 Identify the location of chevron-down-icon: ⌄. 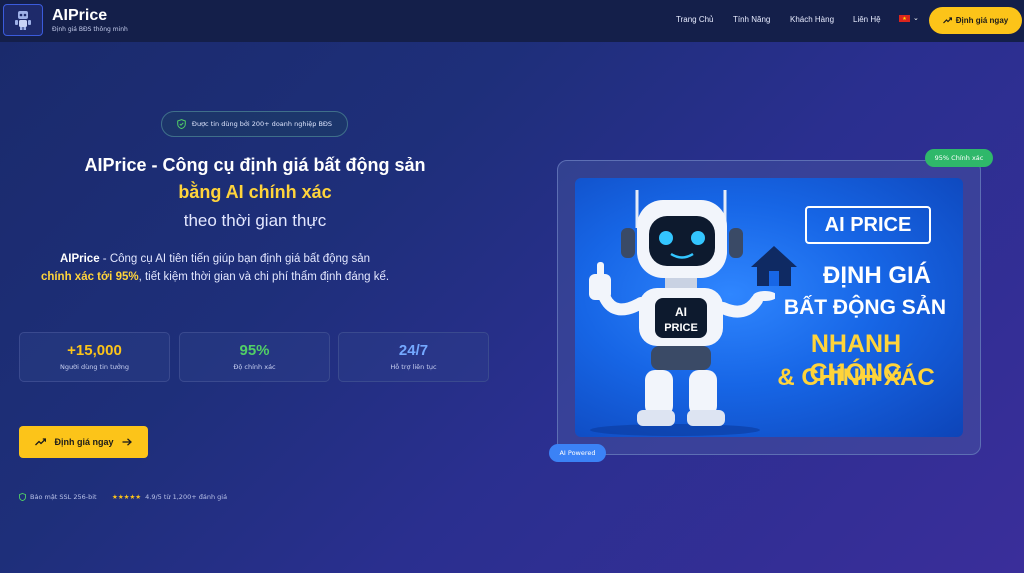
(916, 18).